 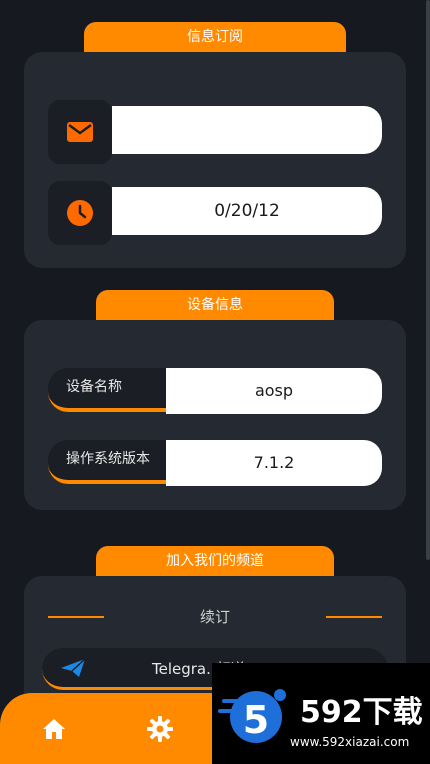 What do you see at coordinates (76, 617) in the screenshot?
I see `divider-left` at bounding box center [76, 617].